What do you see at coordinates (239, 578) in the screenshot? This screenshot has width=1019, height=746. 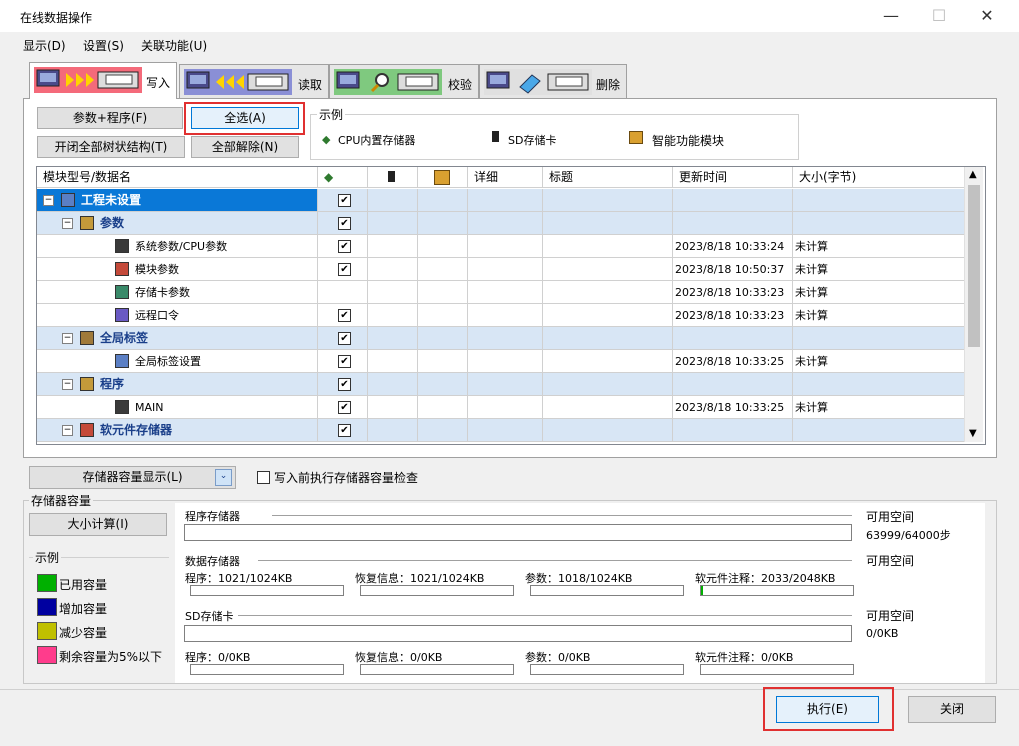 I see `data-memory-program: 程序：1021/1024KB` at bounding box center [239, 578].